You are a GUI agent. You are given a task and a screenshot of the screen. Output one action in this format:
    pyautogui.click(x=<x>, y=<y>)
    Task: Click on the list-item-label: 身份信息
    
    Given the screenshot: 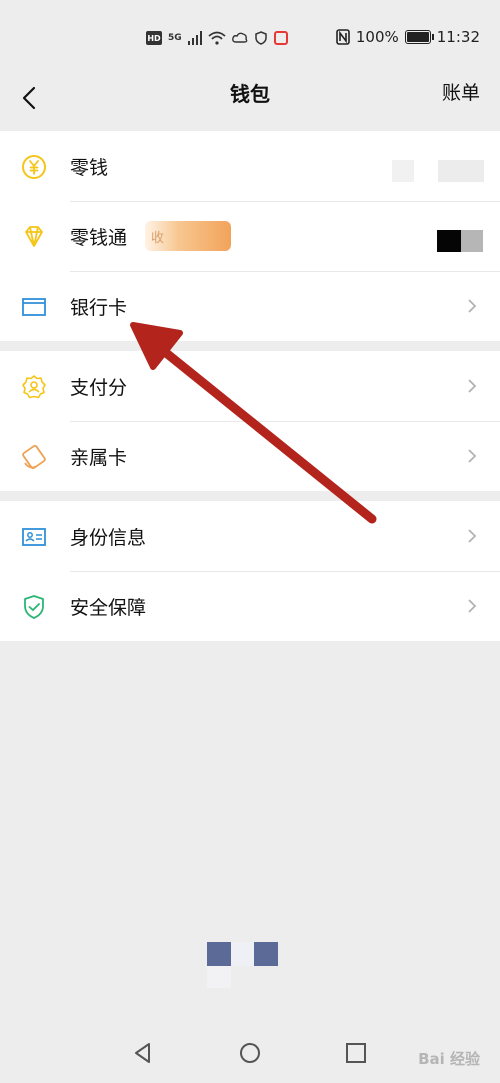 What is the action you would take?
    pyautogui.click(x=108, y=537)
    